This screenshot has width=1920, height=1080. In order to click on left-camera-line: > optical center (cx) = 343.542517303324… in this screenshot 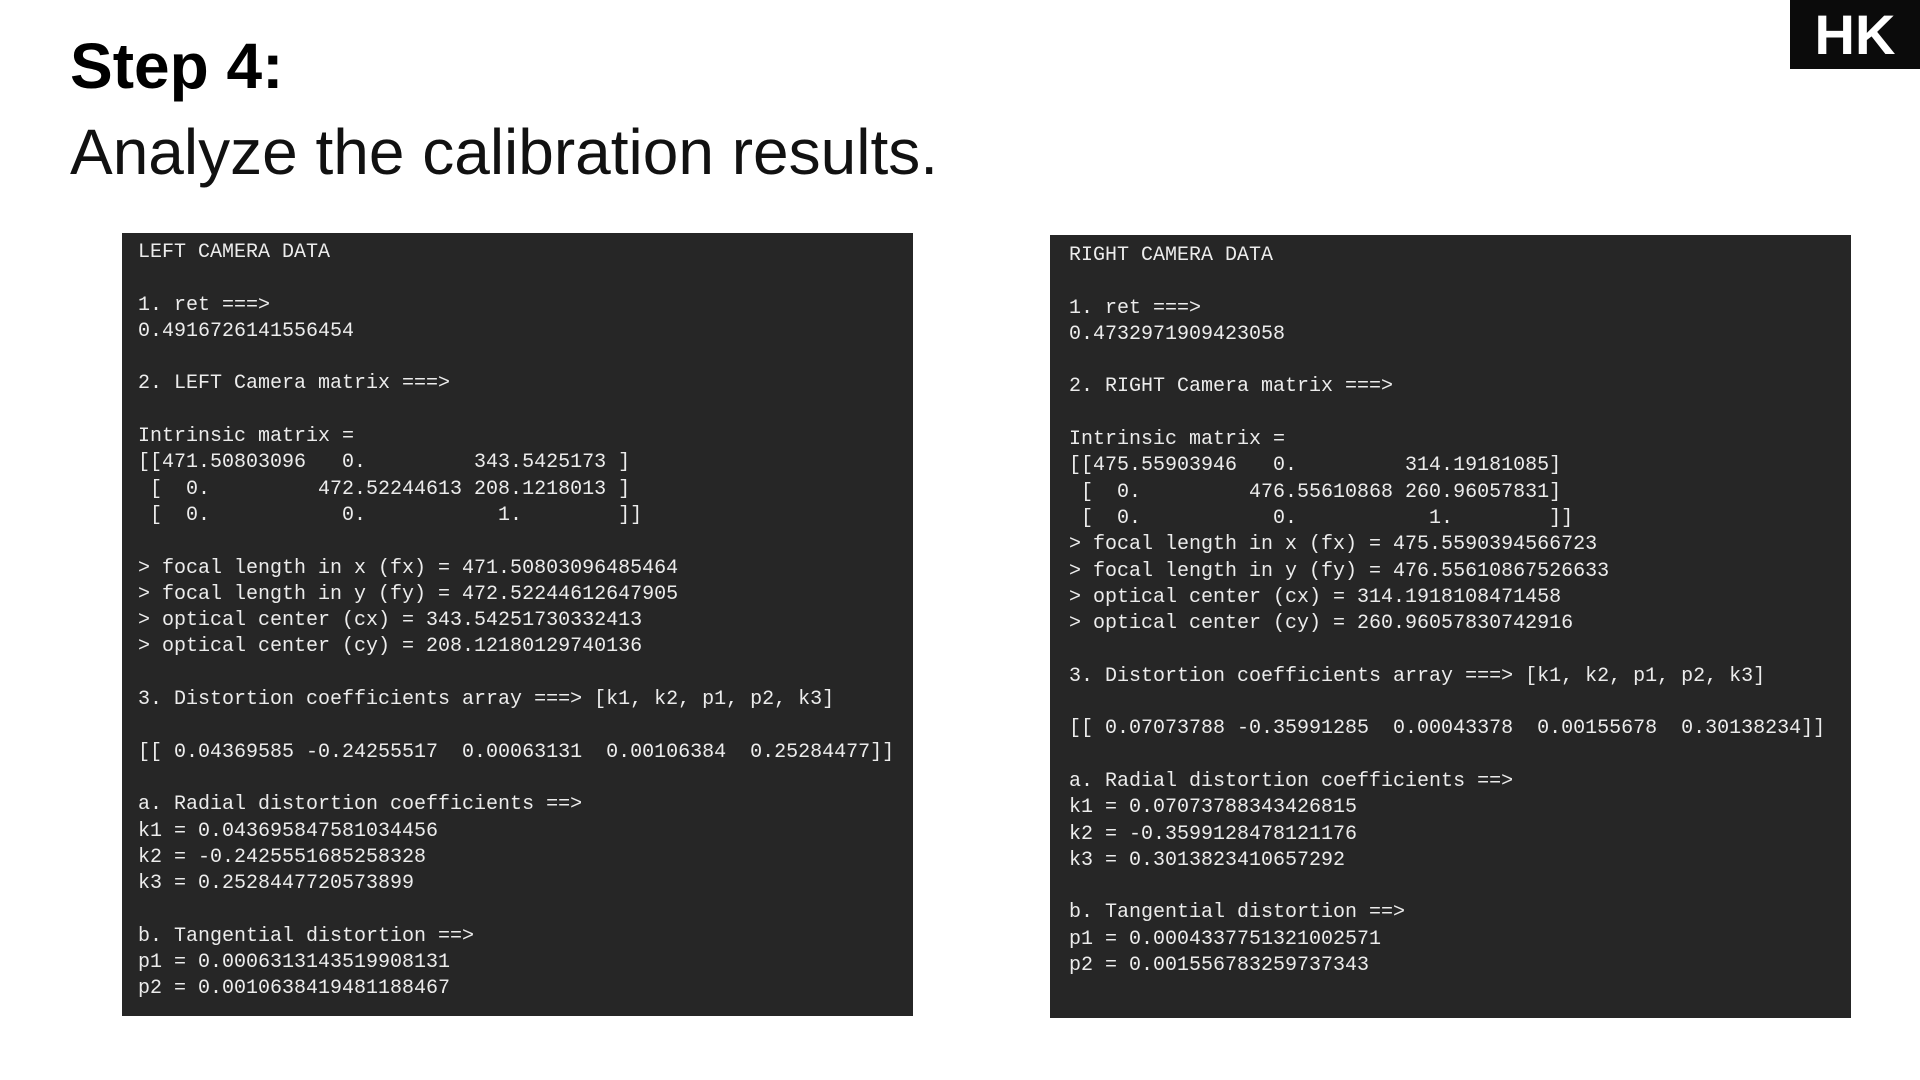, I will do `click(390, 621)`.